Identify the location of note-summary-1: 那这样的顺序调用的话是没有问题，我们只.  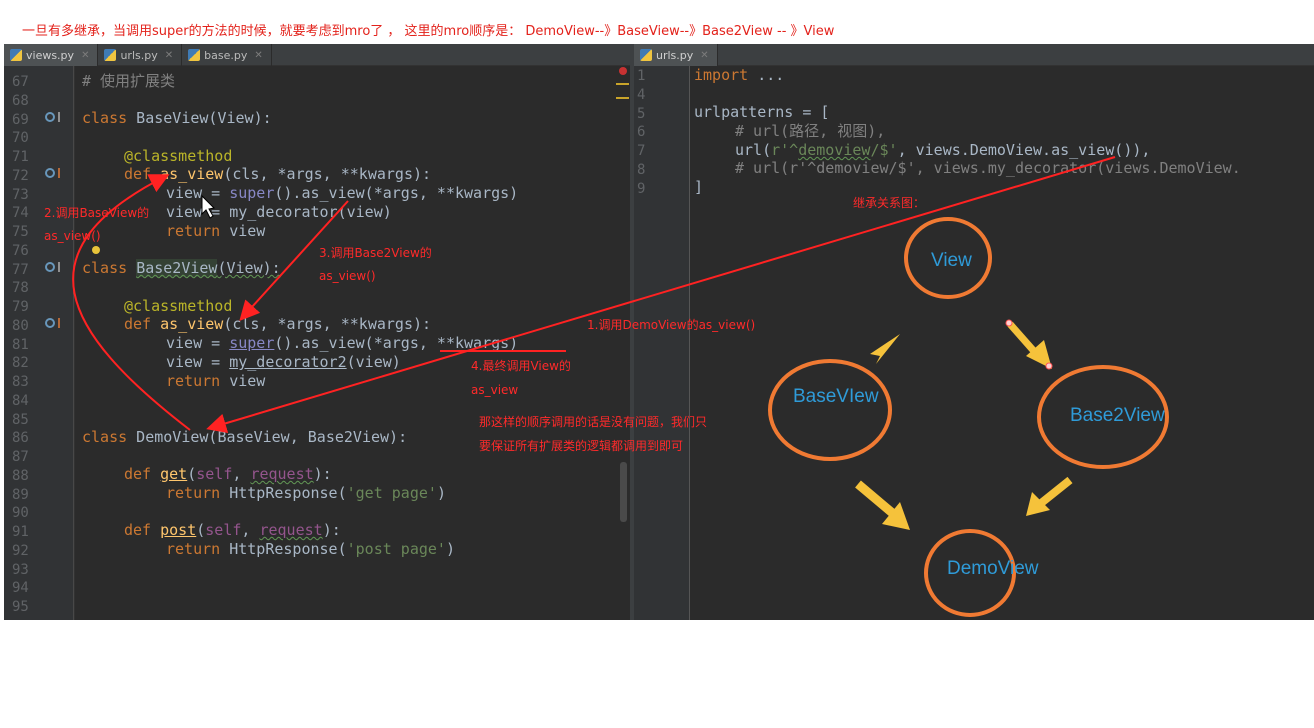
(593, 422).